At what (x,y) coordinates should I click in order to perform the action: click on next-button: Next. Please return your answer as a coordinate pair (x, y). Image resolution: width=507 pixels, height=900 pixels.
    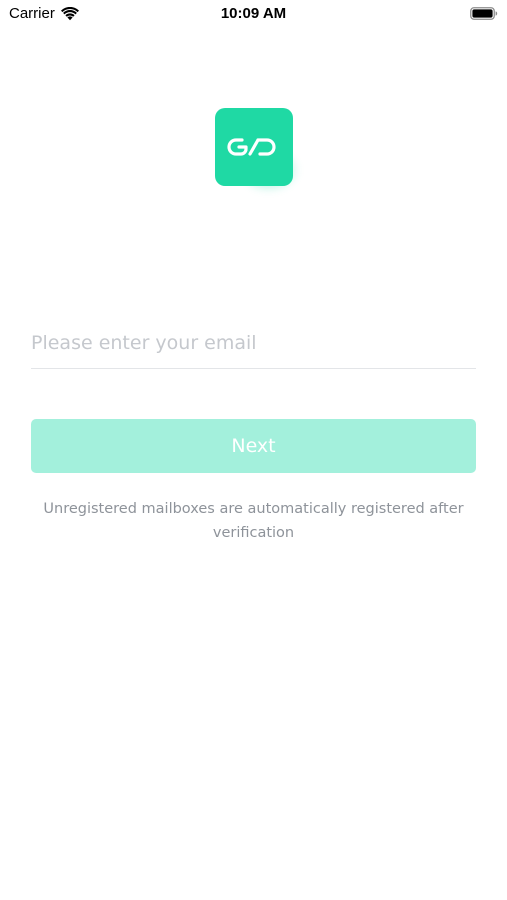
    Looking at the image, I should click on (253, 446).